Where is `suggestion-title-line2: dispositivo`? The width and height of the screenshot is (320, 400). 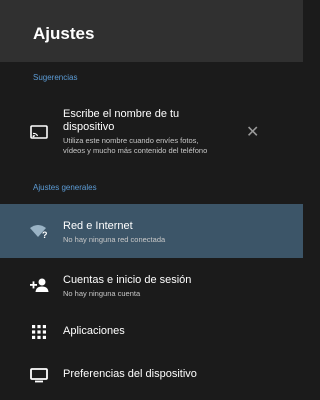
suggestion-title-line2: dispositivo is located at coordinates (89, 127).